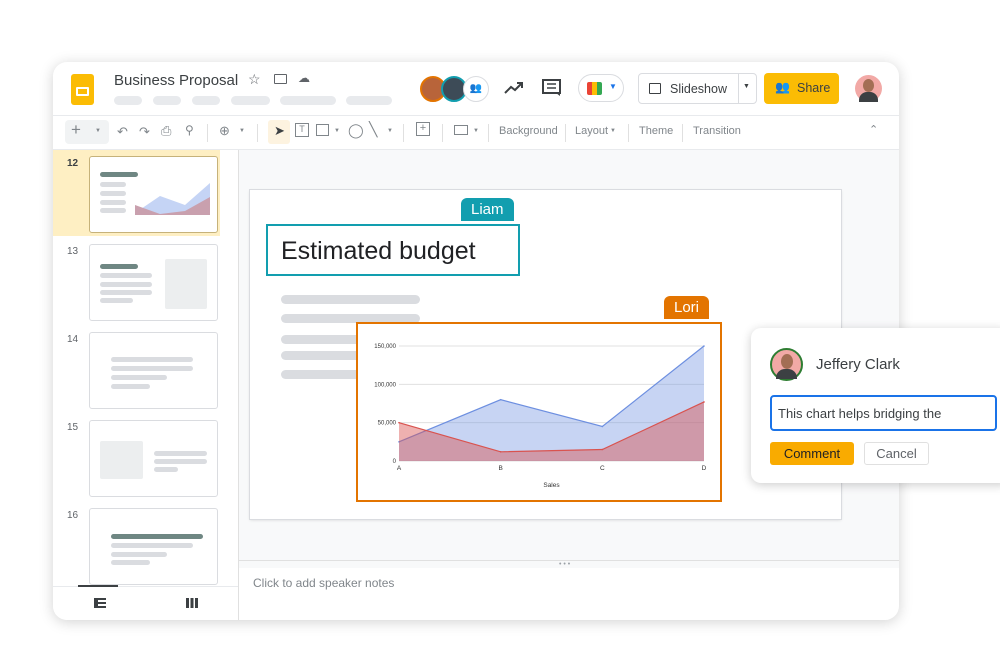 The width and height of the screenshot is (1000, 648). What do you see at coordinates (100, 603) in the screenshot?
I see `filmstrip-view-icon` at bounding box center [100, 603].